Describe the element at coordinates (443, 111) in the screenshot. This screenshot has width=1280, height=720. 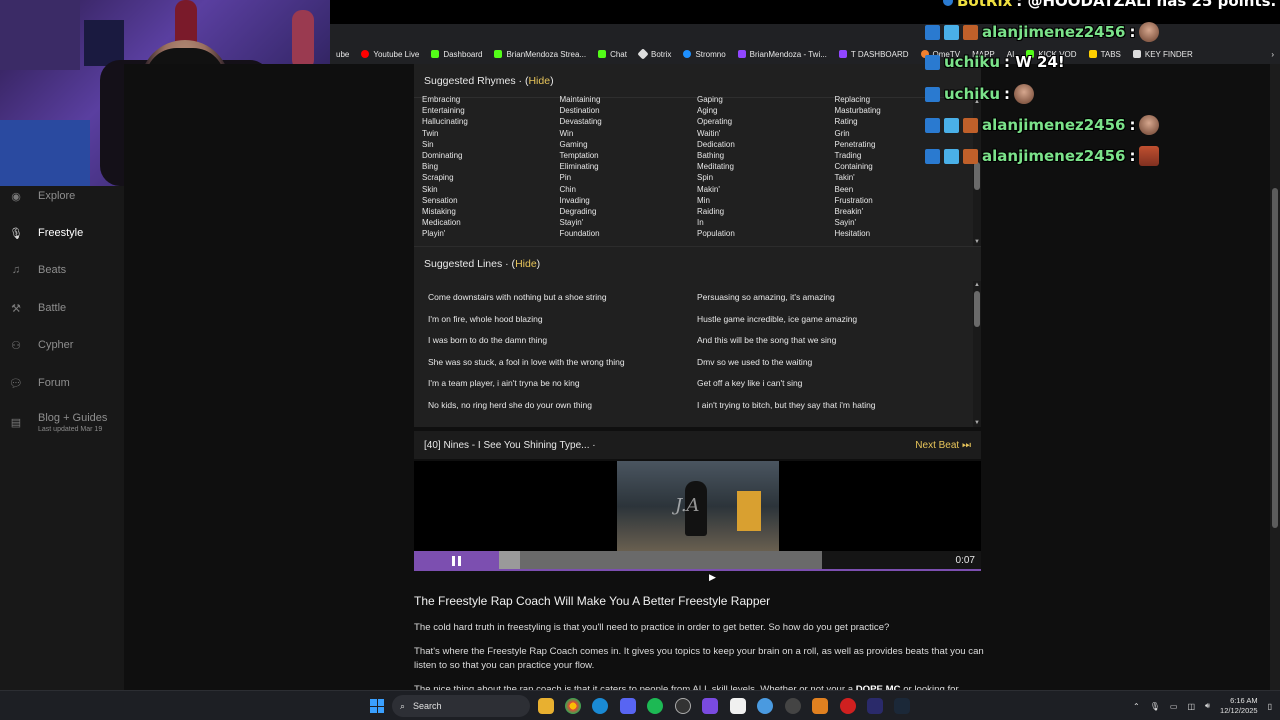
I see `rhyme-word: Entertaining` at that location.